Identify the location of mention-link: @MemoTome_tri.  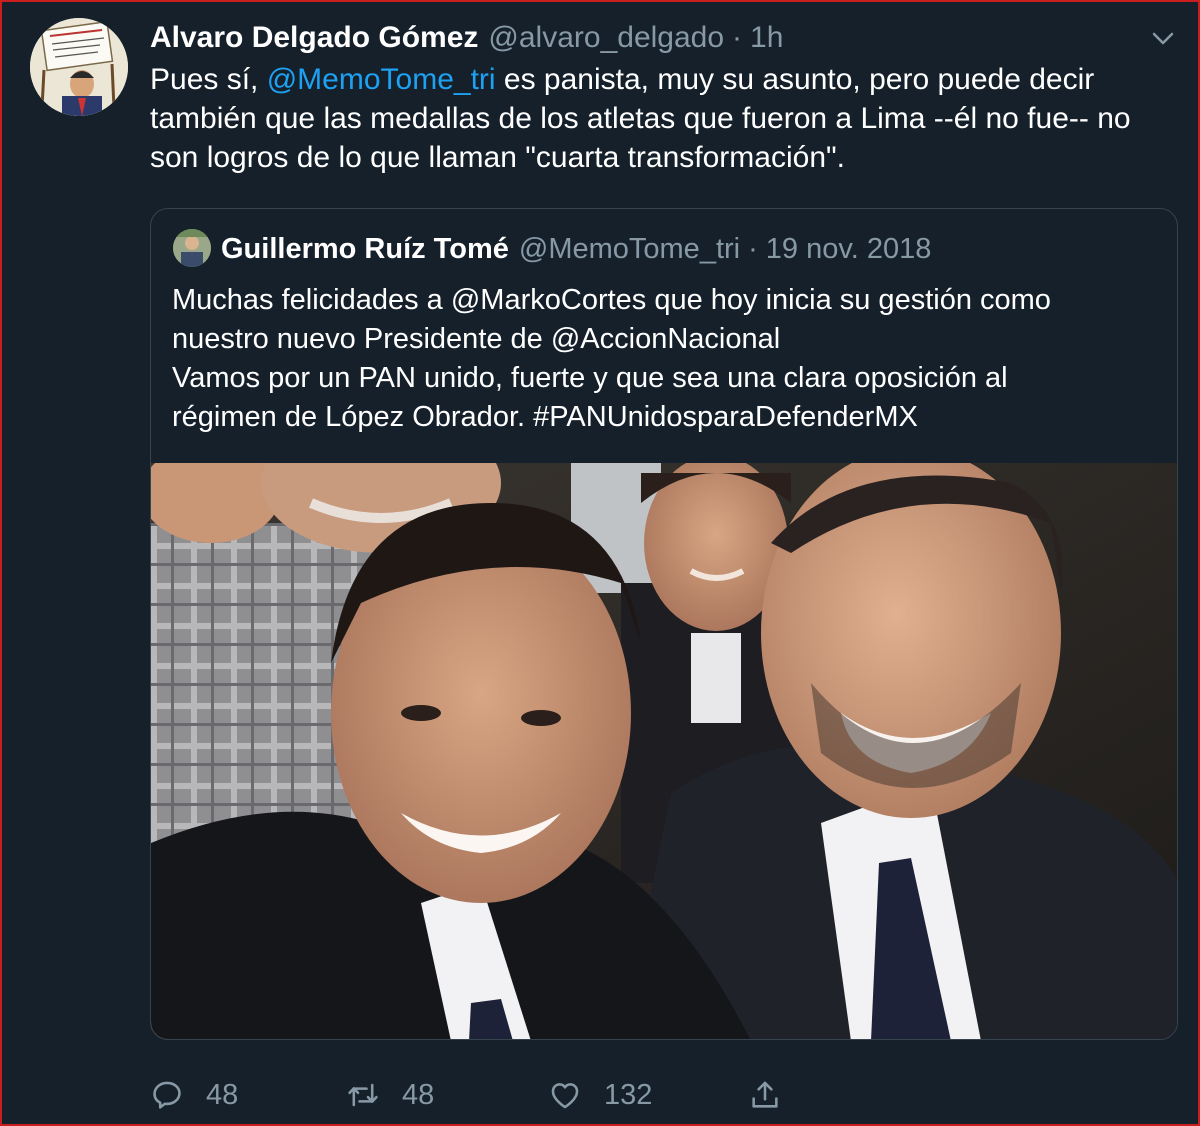
(381, 79).